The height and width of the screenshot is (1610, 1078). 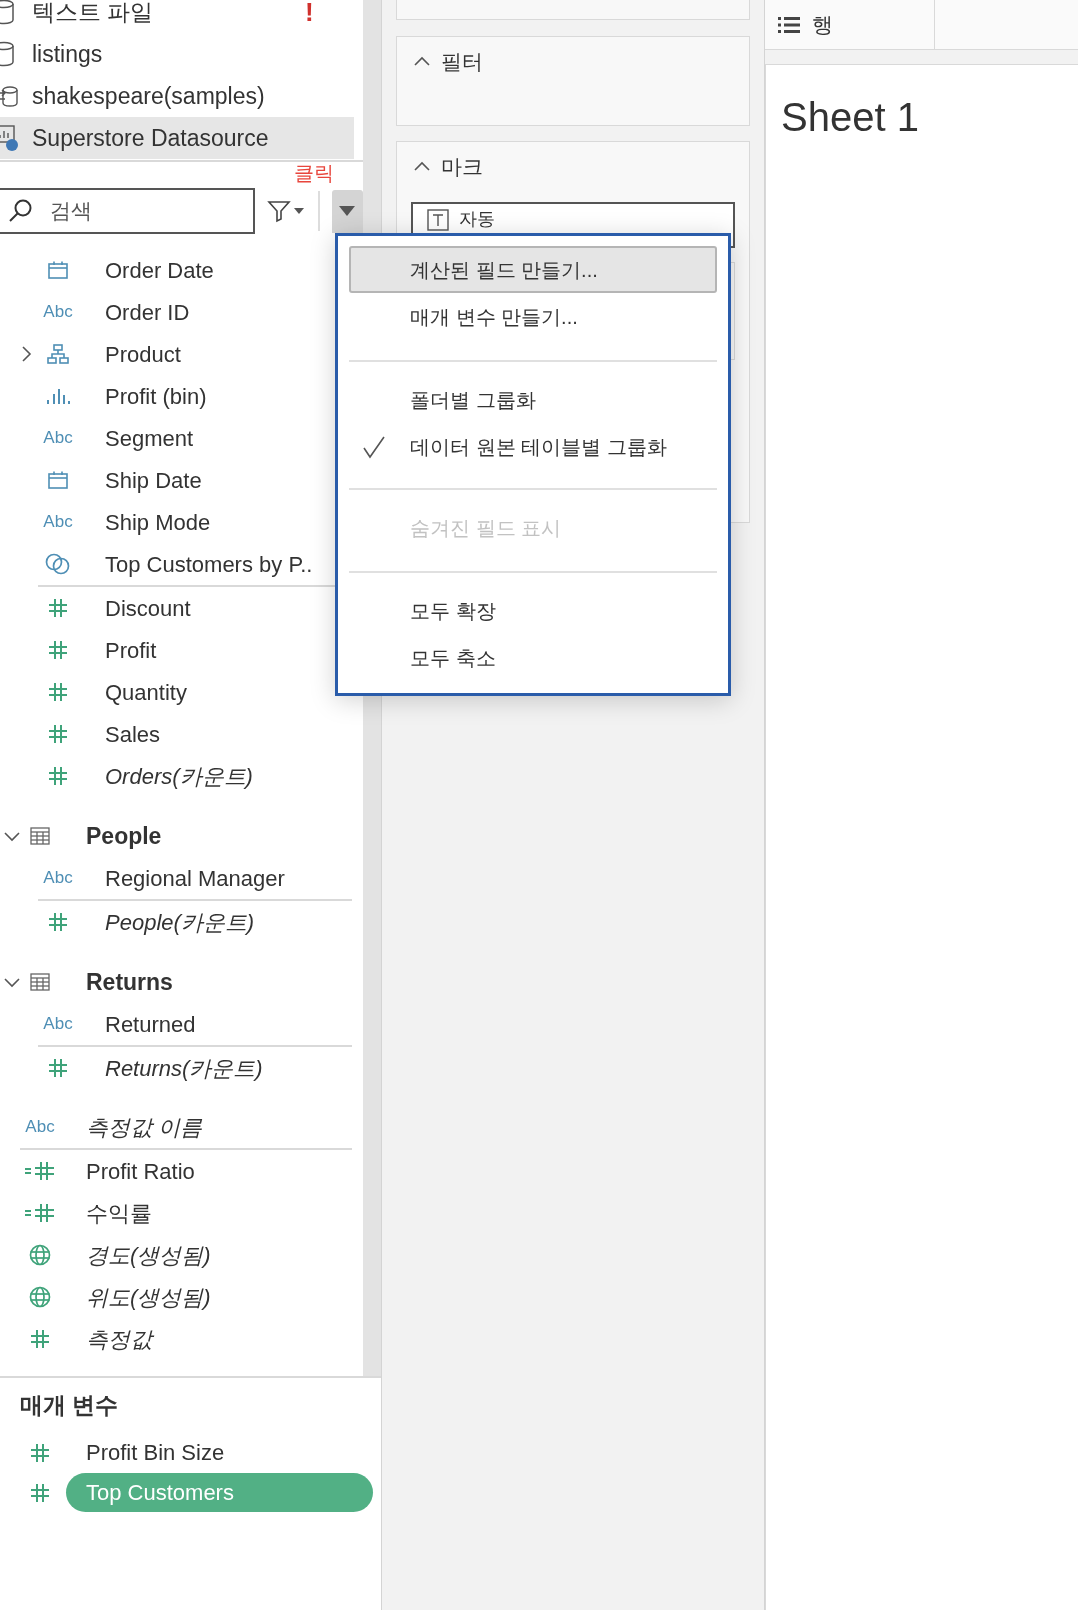 What do you see at coordinates (309, 14) in the screenshot?
I see `warning-mark: !` at bounding box center [309, 14].